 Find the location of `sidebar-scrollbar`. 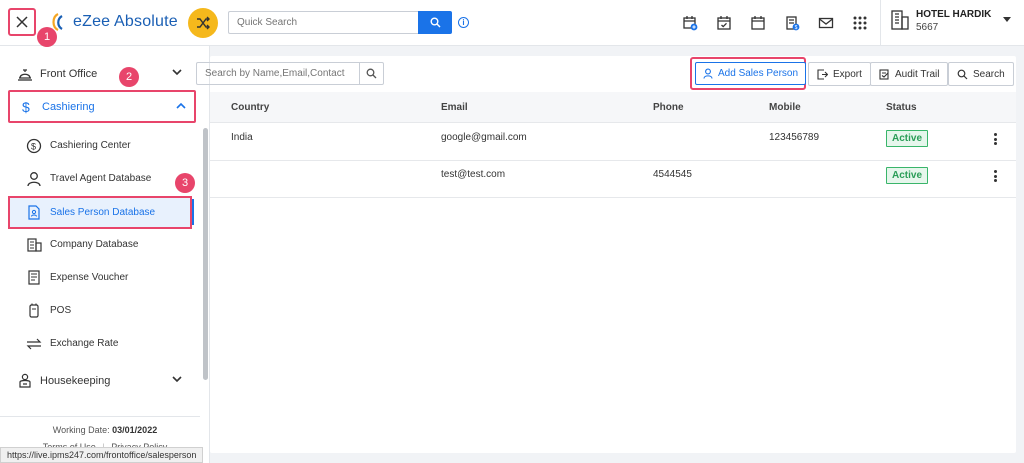

sidebar-scrollbar is located at coordinates (205, 254).